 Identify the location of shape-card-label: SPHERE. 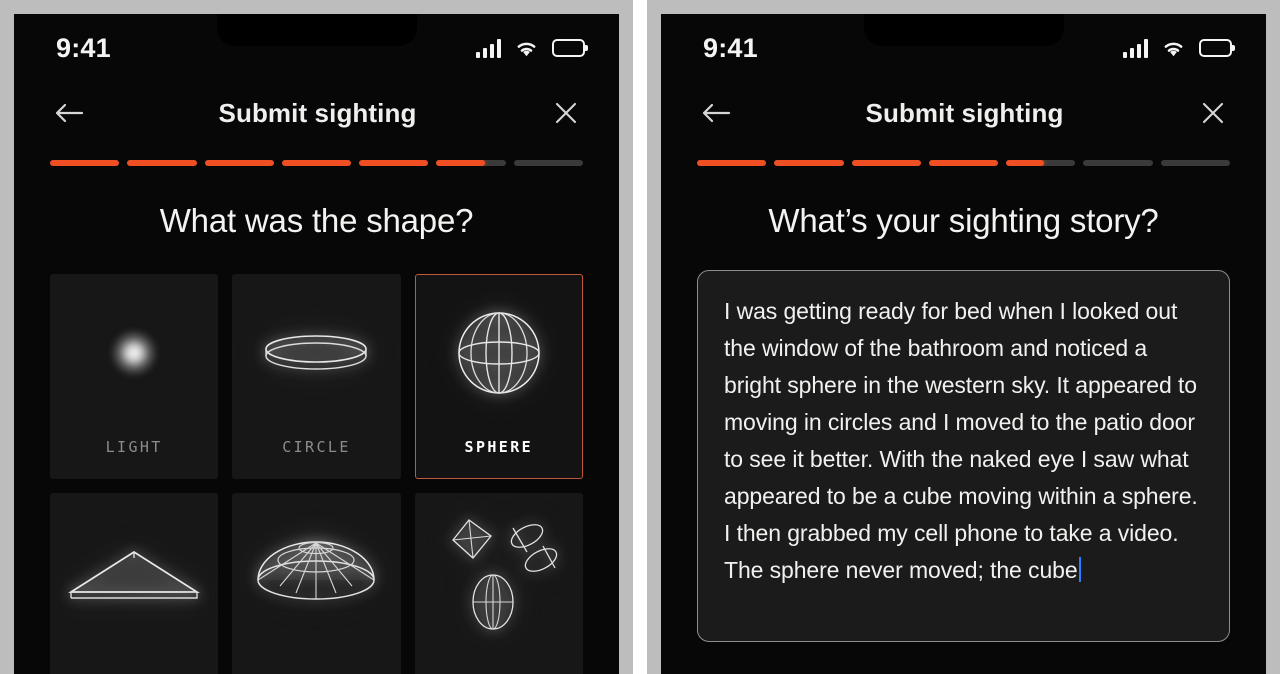
(499, 447).